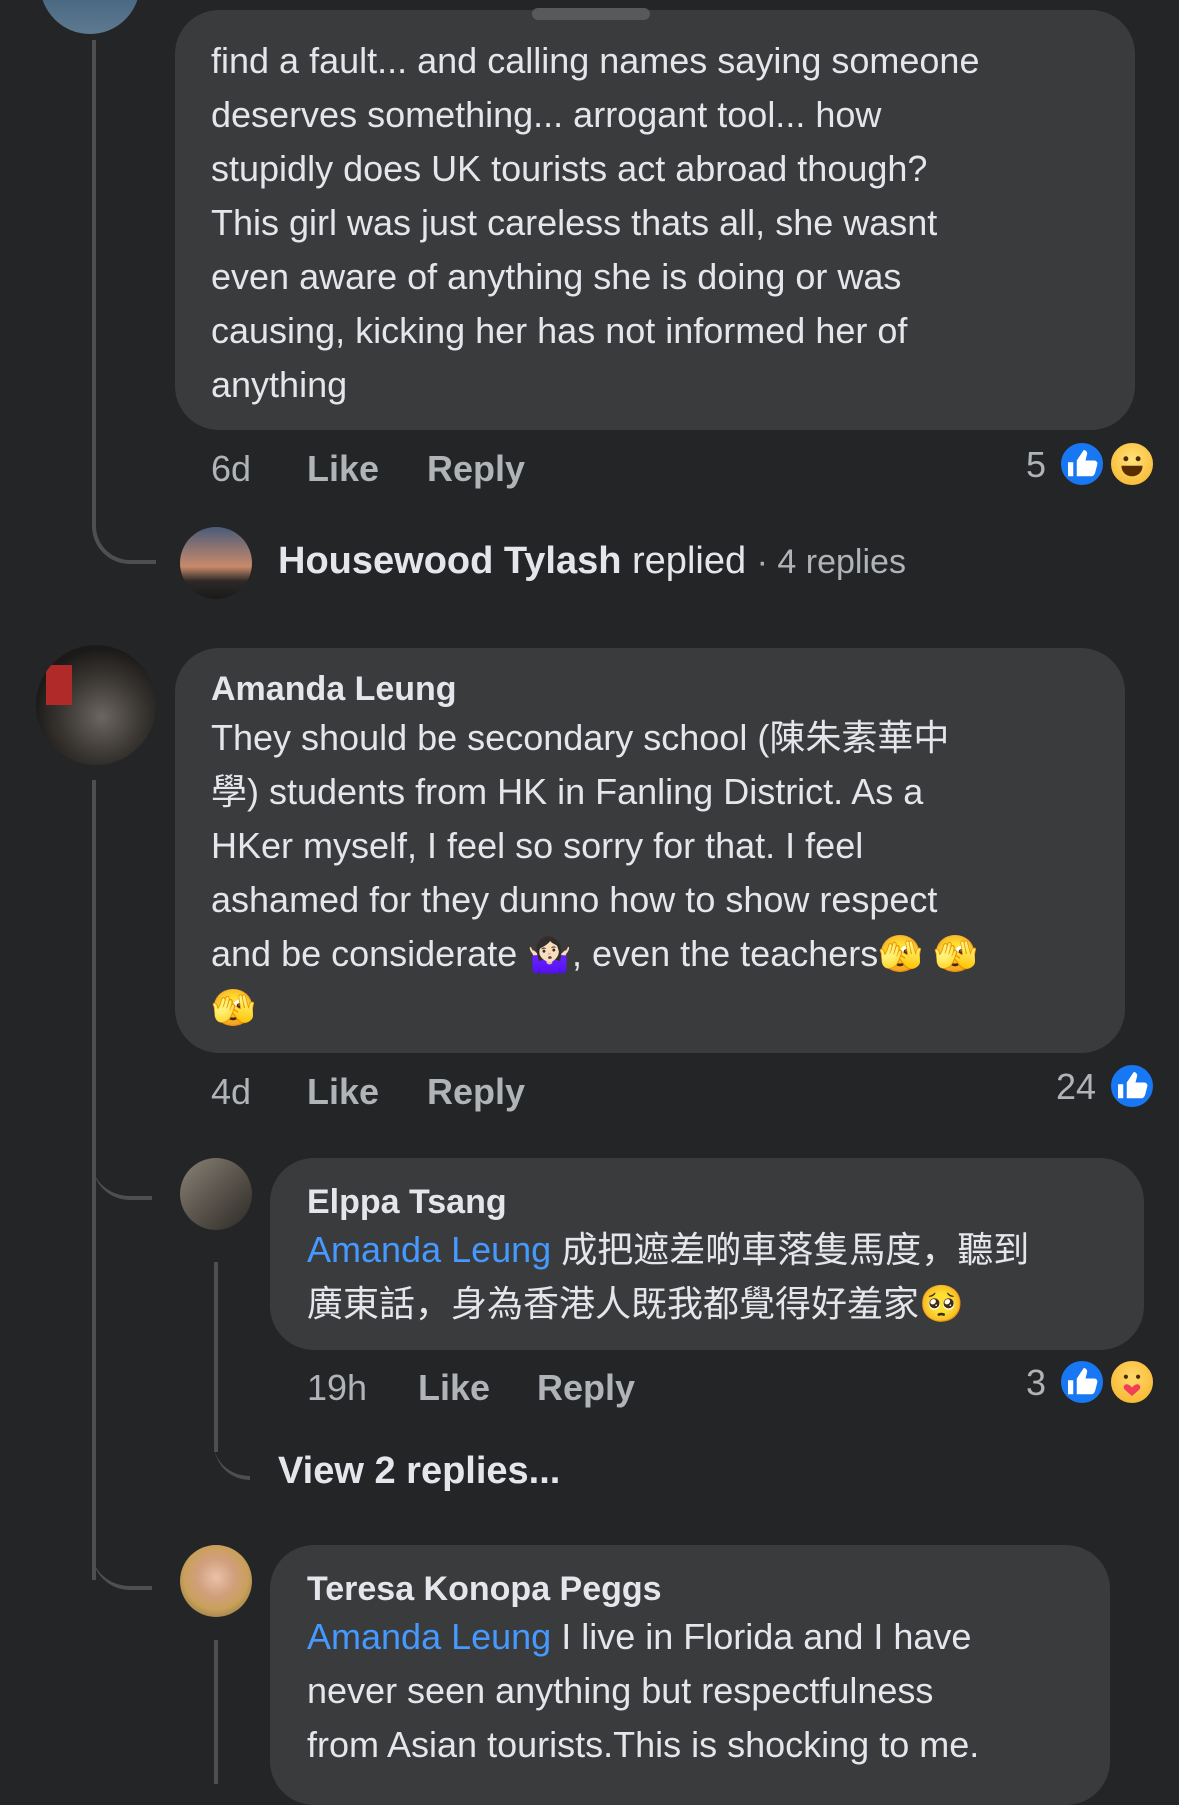 The width and height of the screenshot is (1179, 1805). What do you see at coordinates (450, 561) in the screenshot?
I see `reply-author-name: Housewood Tylash` at bounding box center [450, 561].